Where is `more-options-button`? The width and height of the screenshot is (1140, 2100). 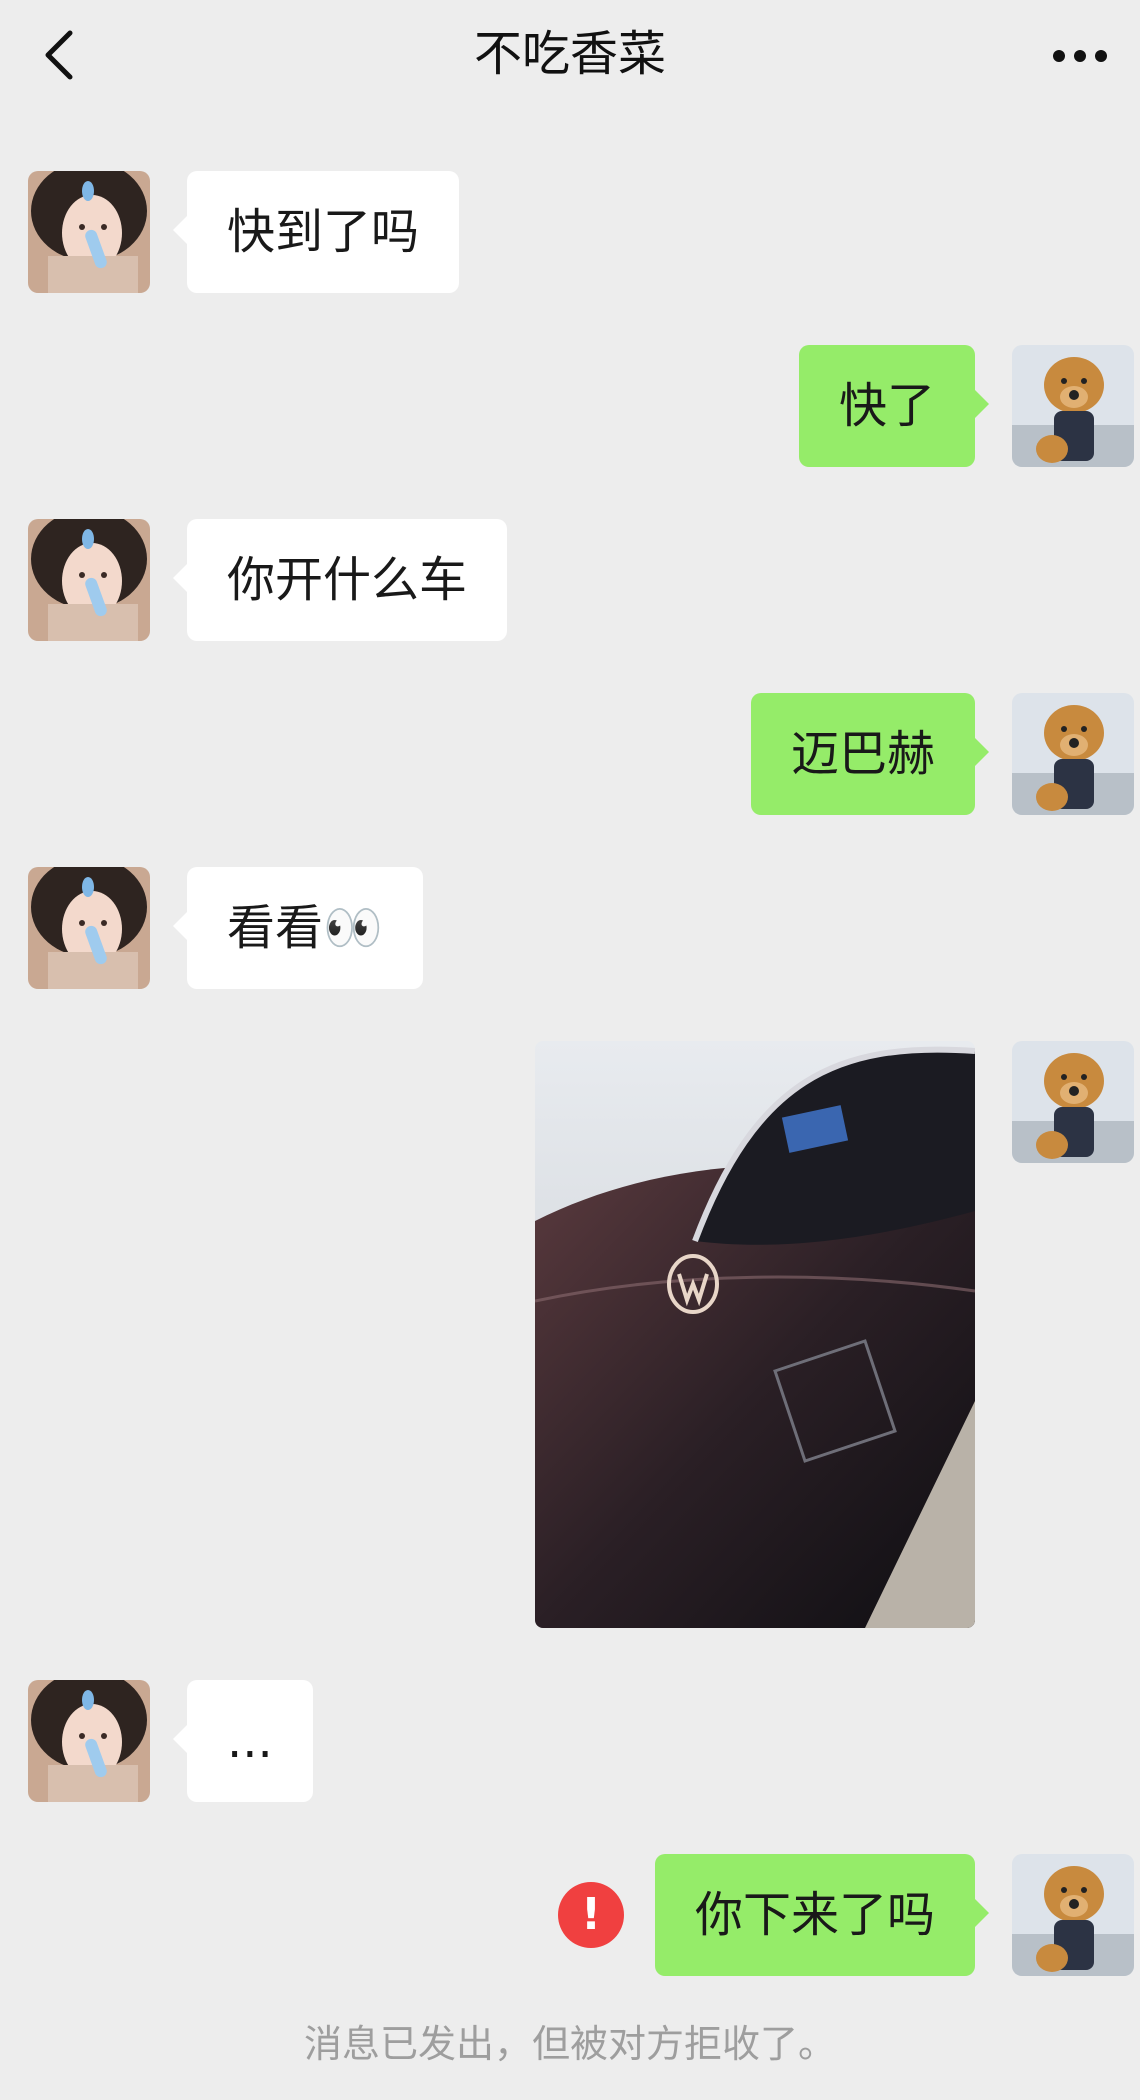 more-options-button is located at coordinates (1080, 56).